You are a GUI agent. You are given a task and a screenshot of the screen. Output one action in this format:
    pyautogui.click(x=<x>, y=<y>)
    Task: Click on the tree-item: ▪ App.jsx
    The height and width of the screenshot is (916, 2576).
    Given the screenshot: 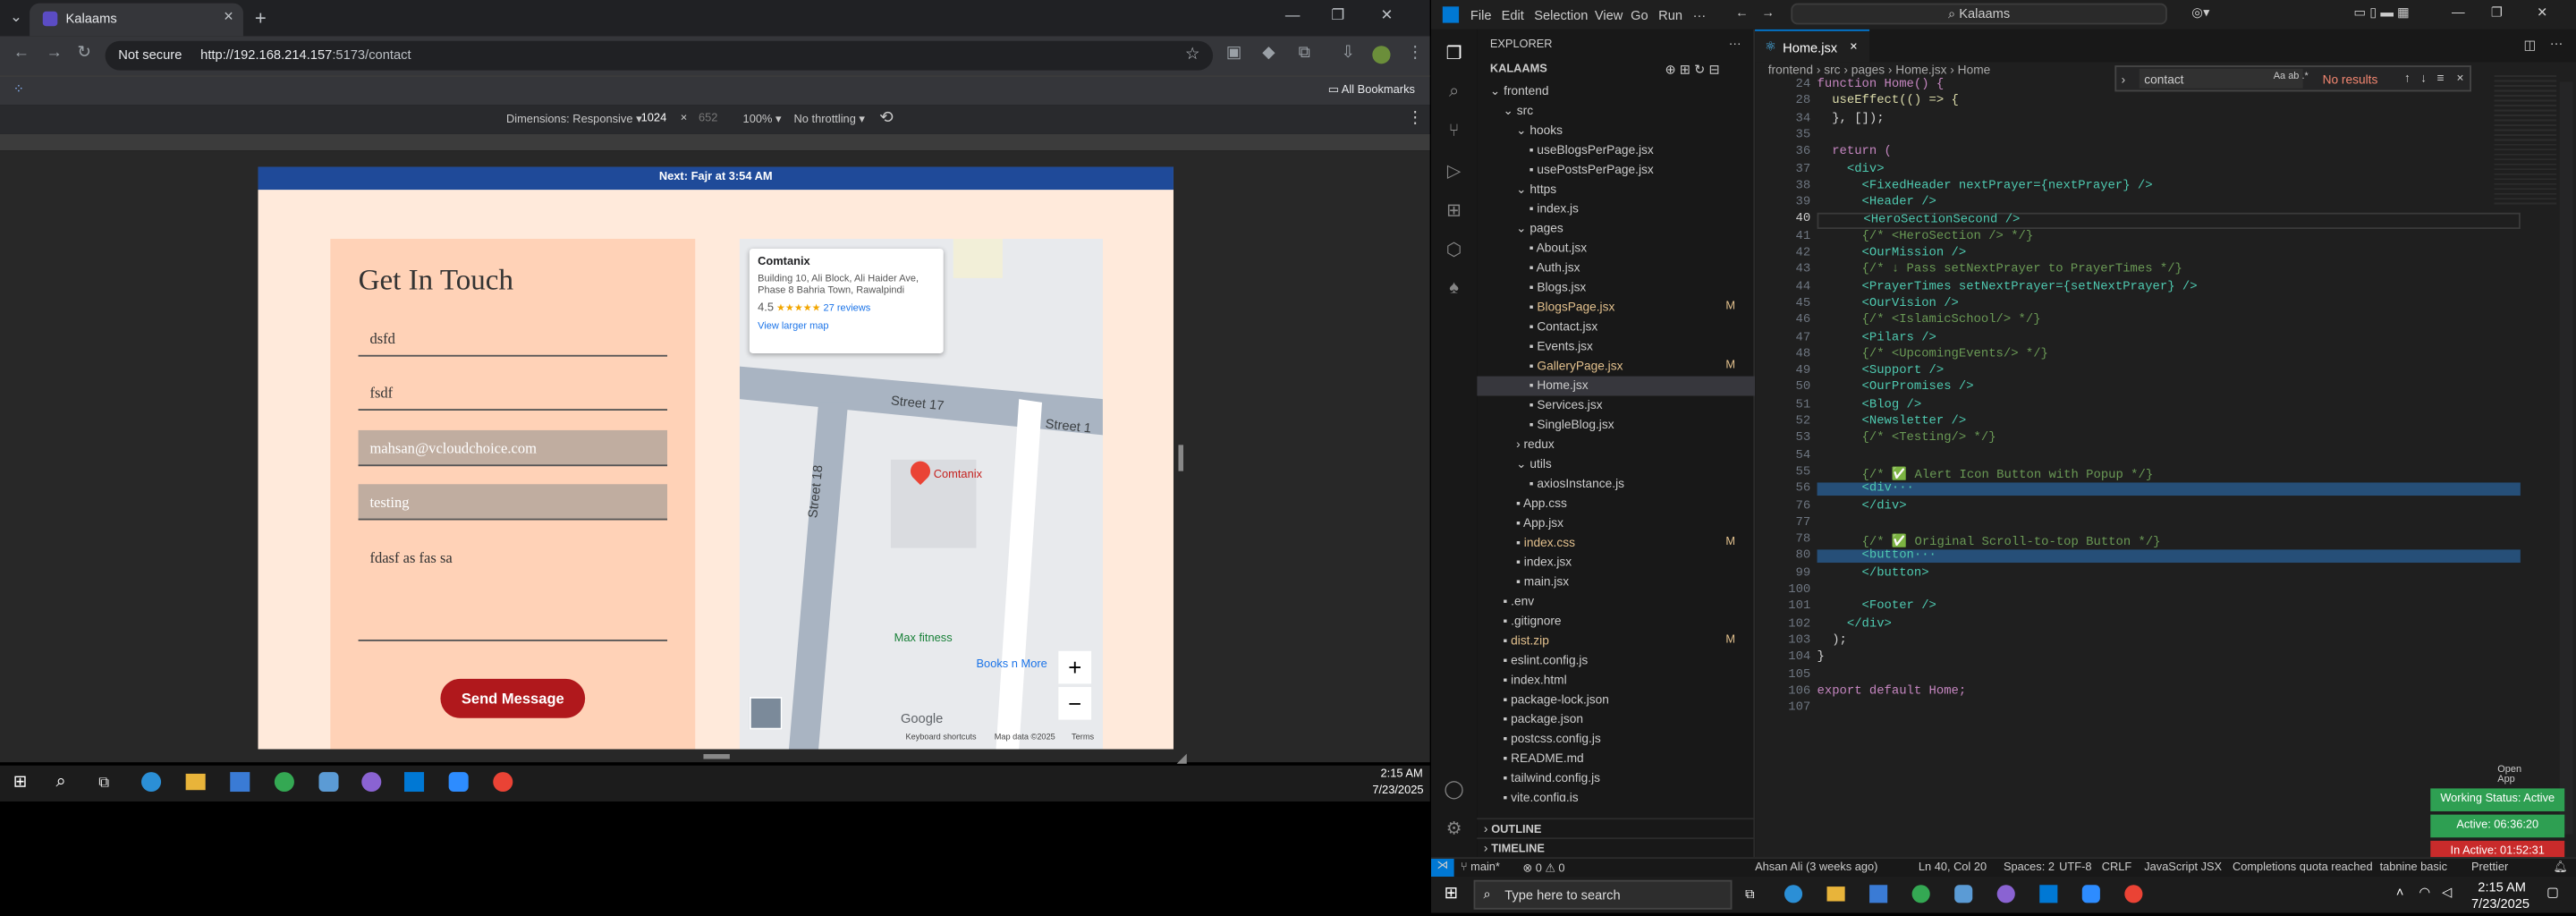 What is the action you would take?
    pyautogui.click(x=1616, y=523)
    